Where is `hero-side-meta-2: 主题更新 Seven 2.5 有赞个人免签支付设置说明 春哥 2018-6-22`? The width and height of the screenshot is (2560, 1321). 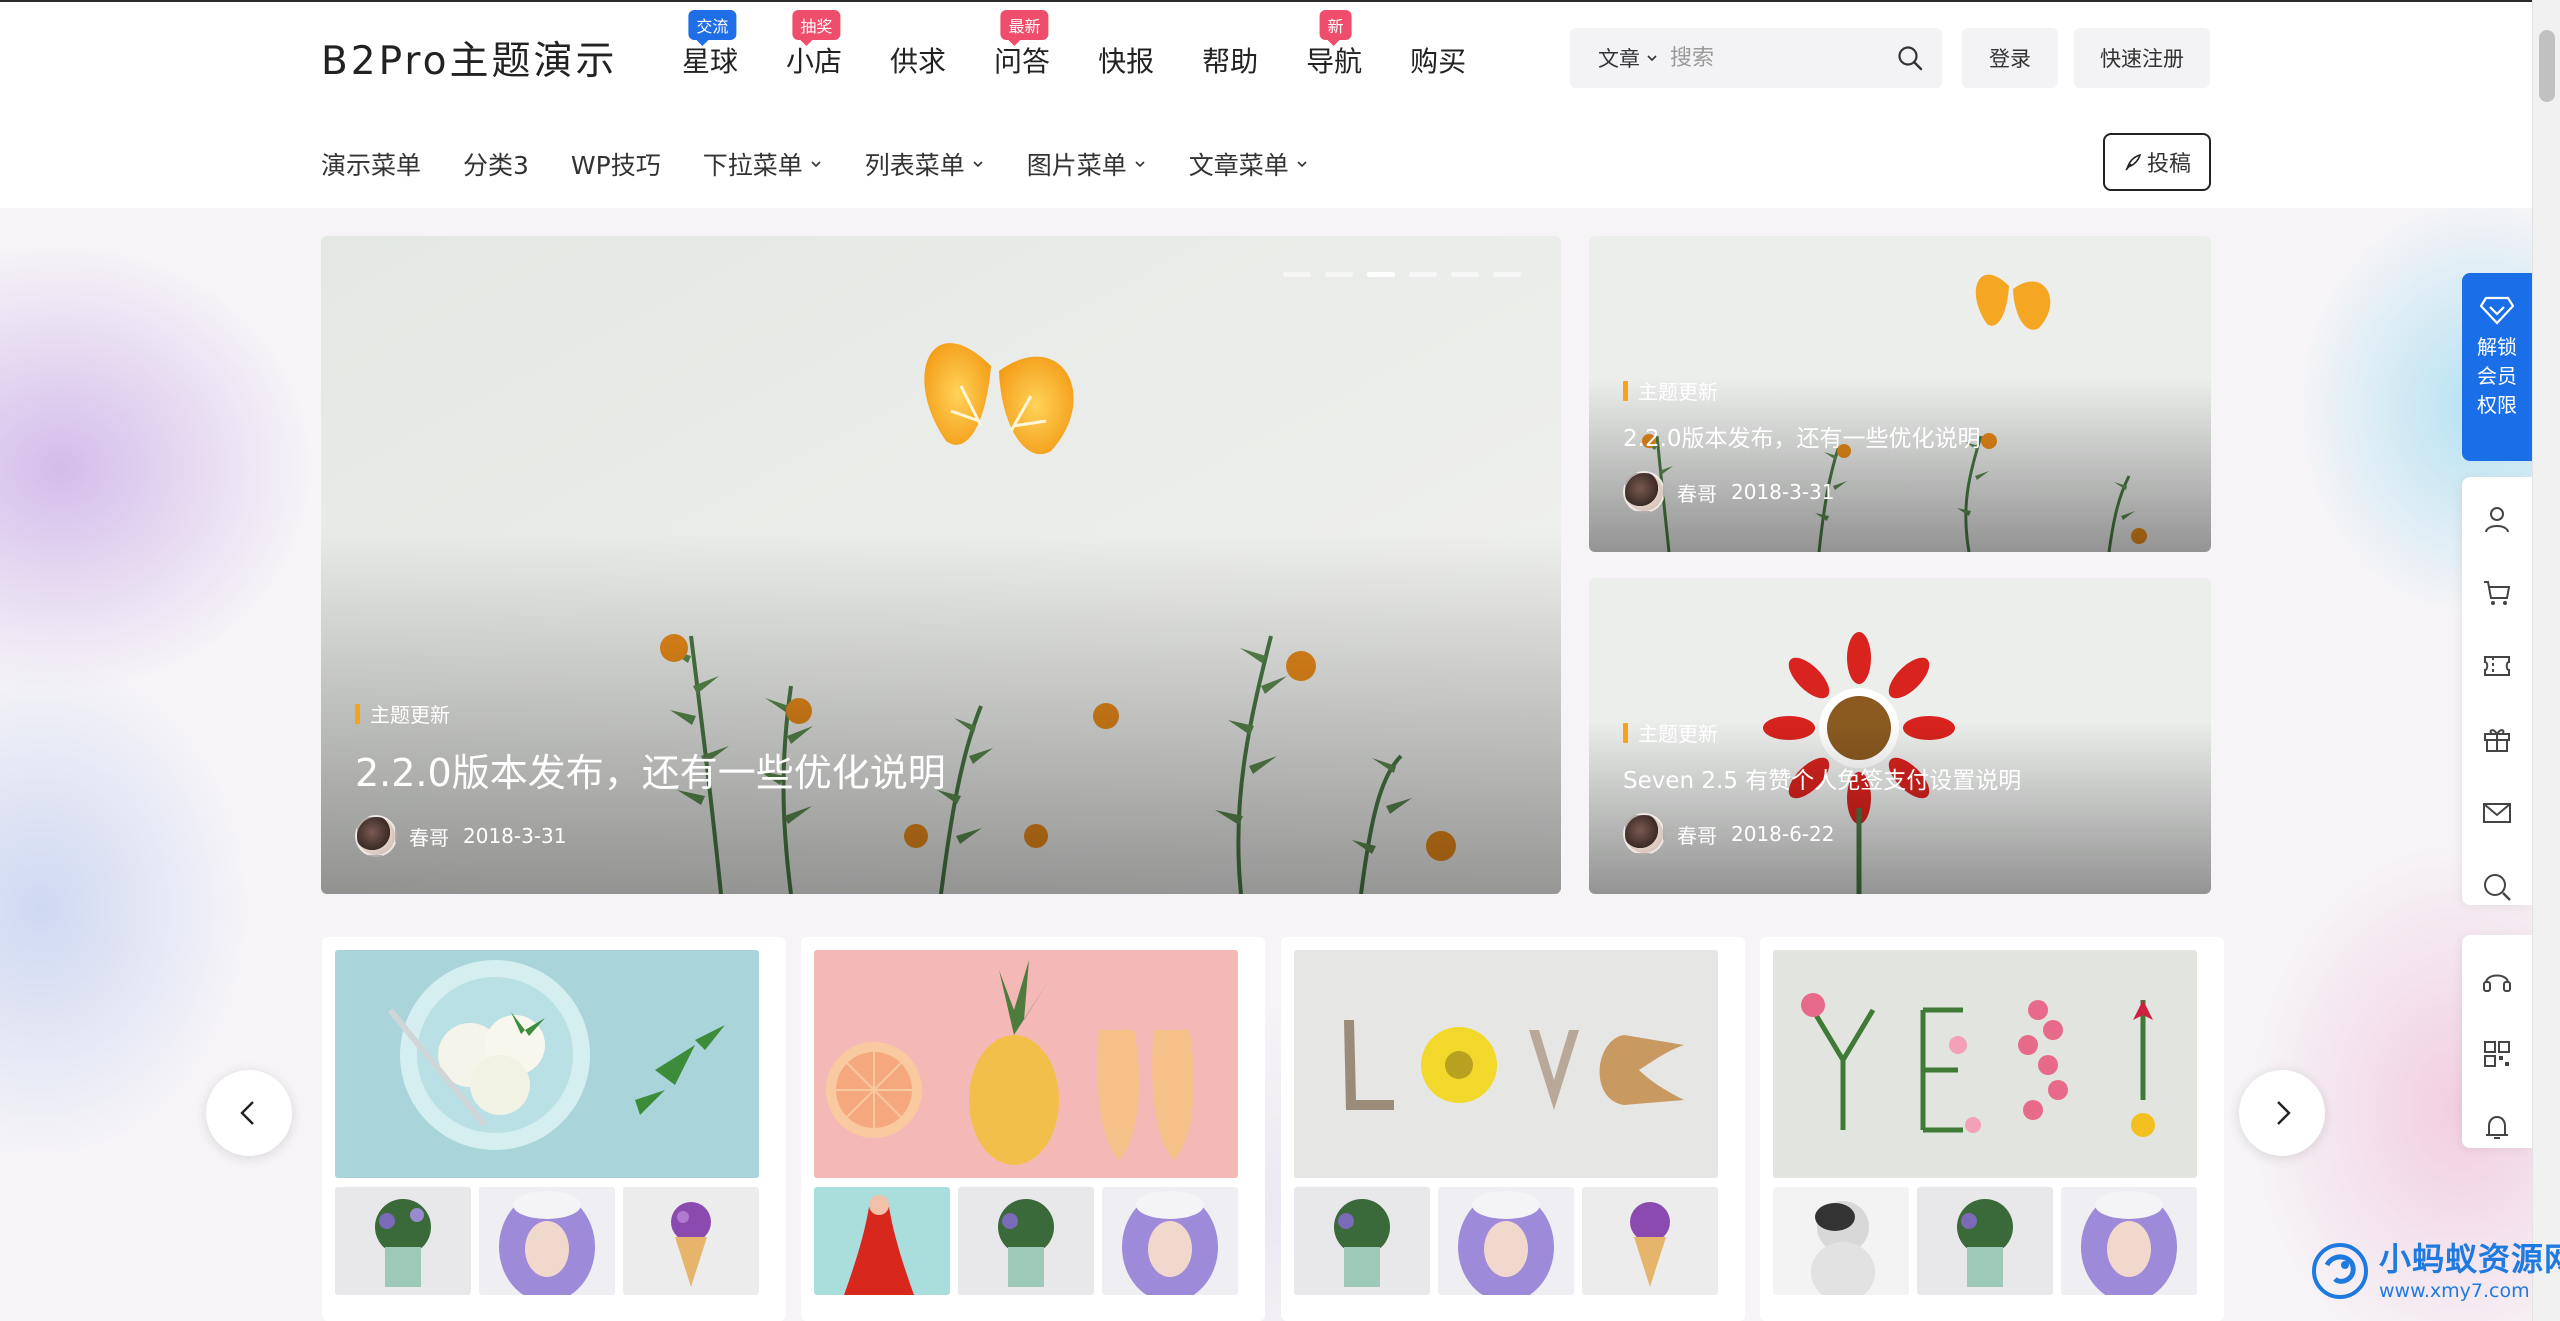
hero-side-meta-2: 主题更新 Seven 2.5 有赞个人免签支付设置说明 春哥 2018-6-22 is located at coordinates (1822, 786).